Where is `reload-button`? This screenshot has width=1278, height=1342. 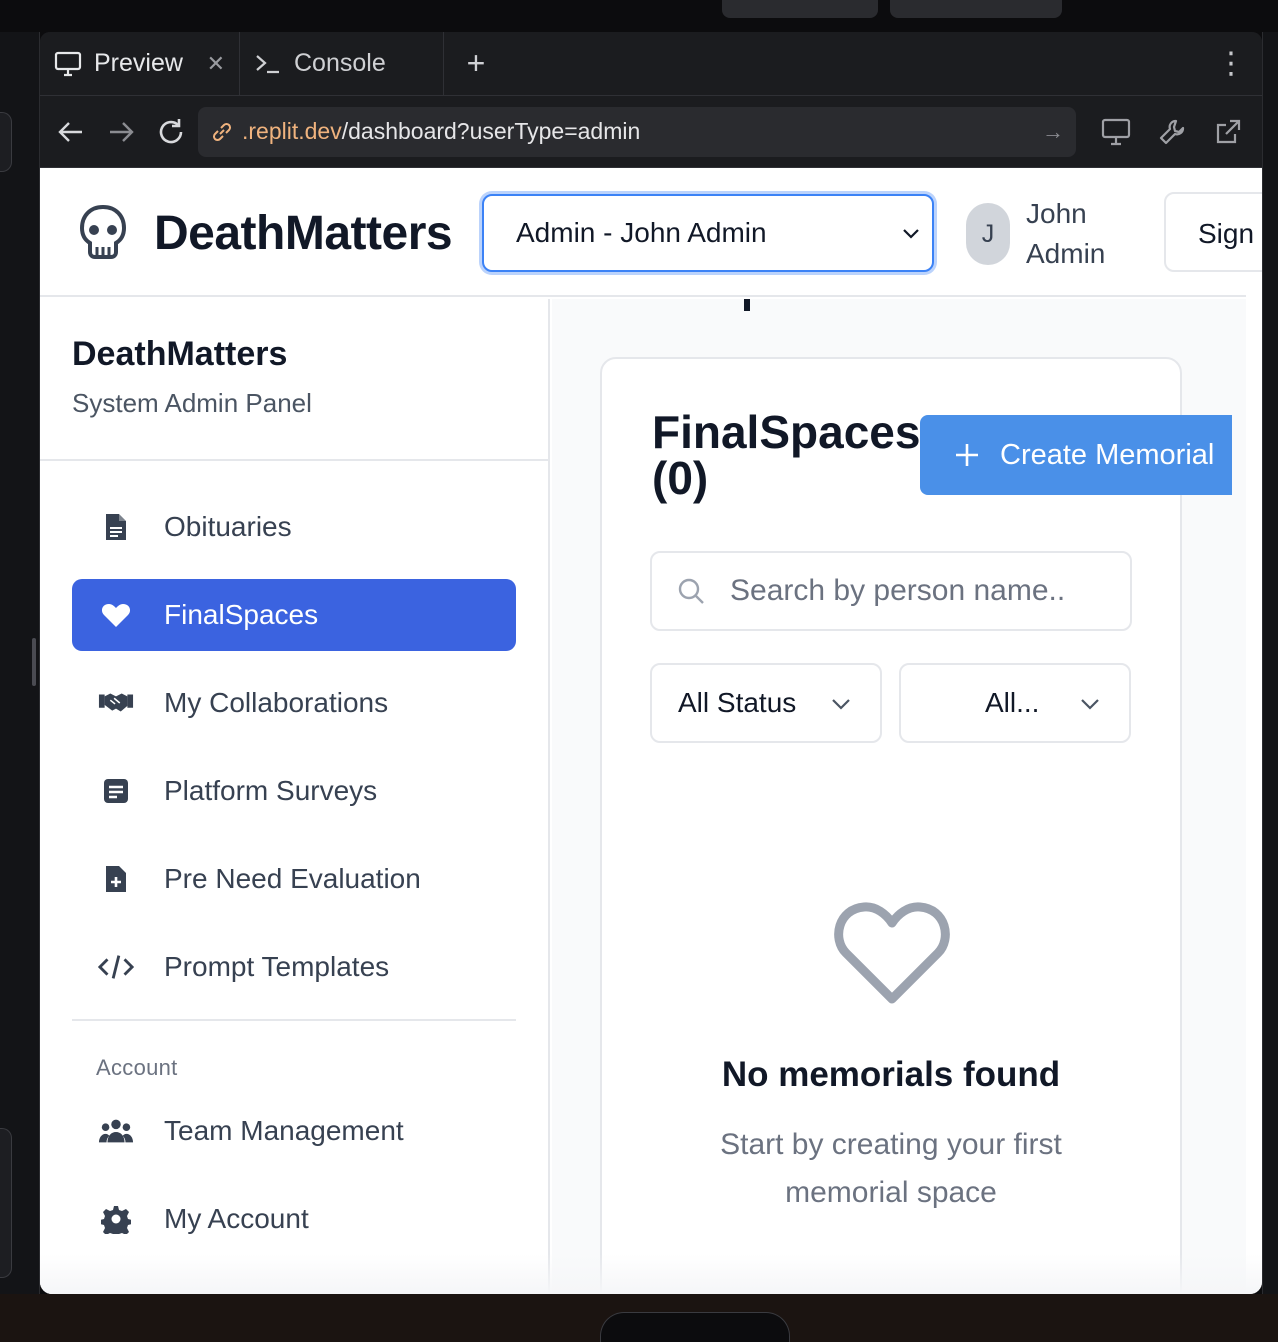 reload-button is located at coordinates (171, 132).